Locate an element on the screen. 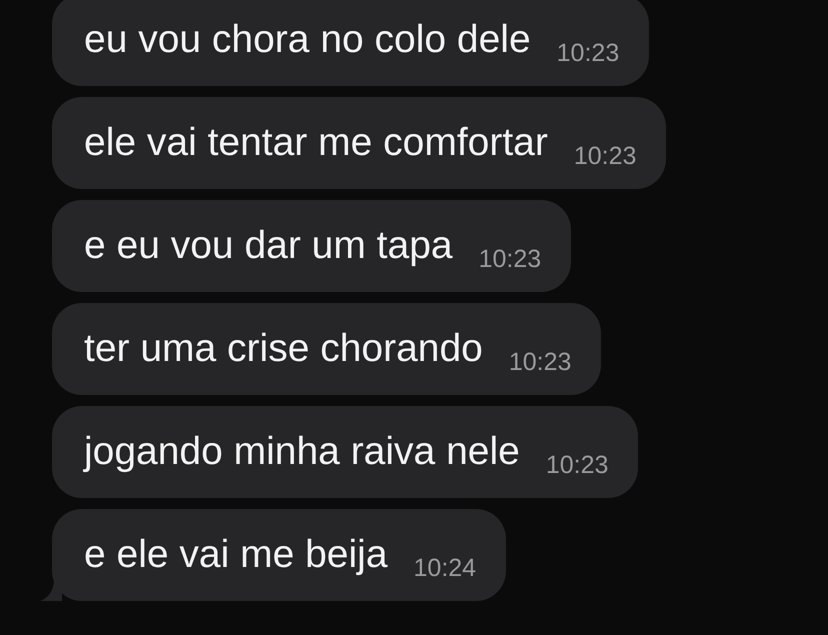  message-text: ter uma crise chorando is located at coordinates (283, 349).